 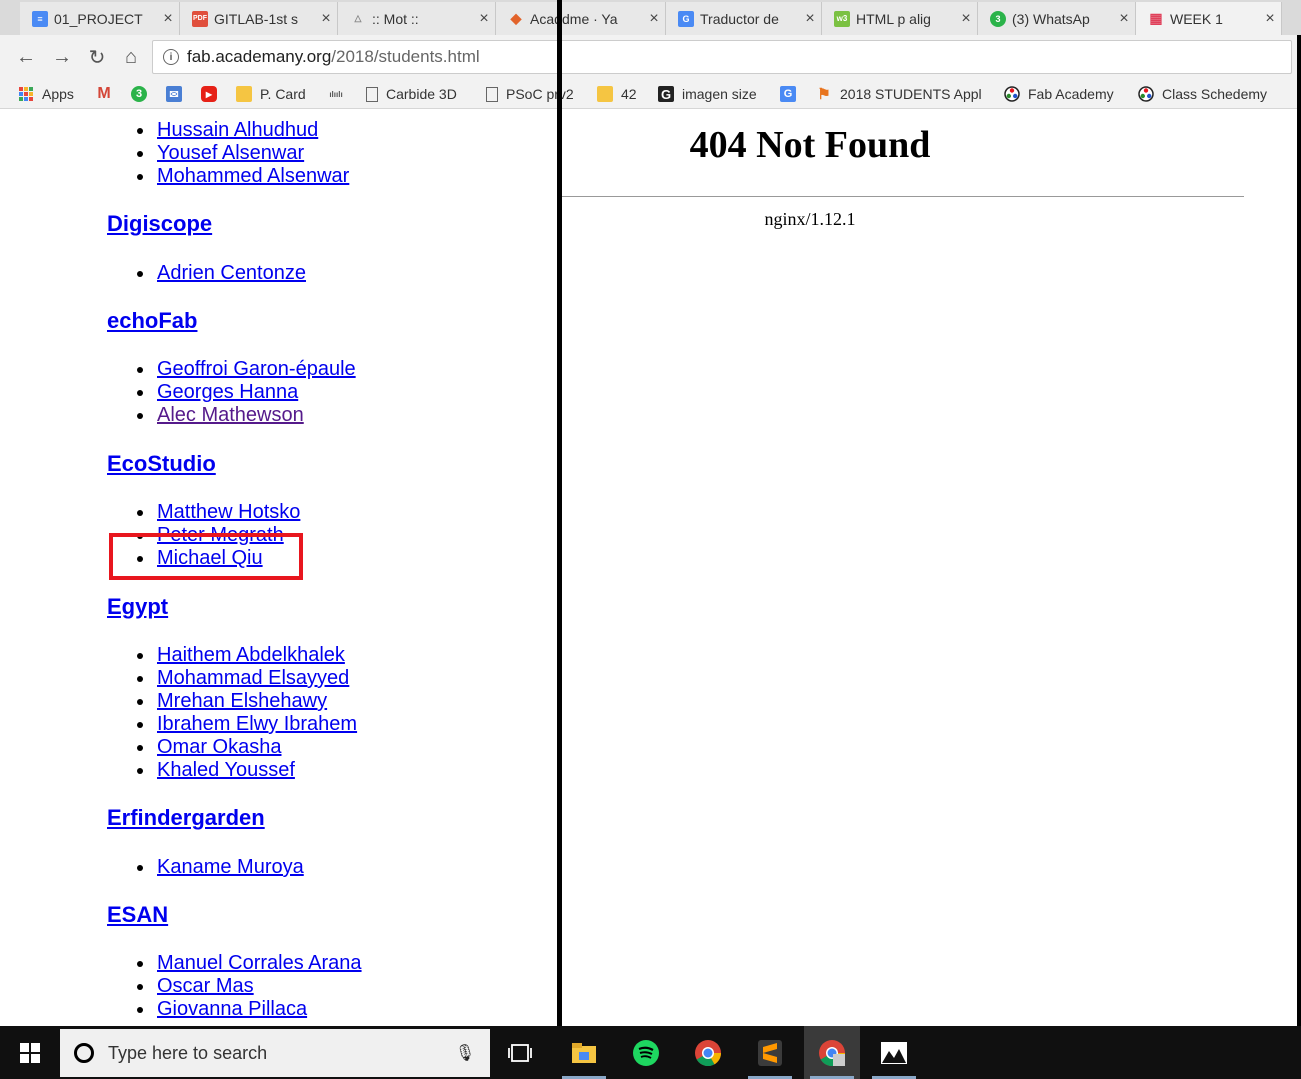 What do you see at coordinates (540, 94) in the screenshot?
I see `bookmark-label: PSoC prv2` at bounding box center [540, 94].